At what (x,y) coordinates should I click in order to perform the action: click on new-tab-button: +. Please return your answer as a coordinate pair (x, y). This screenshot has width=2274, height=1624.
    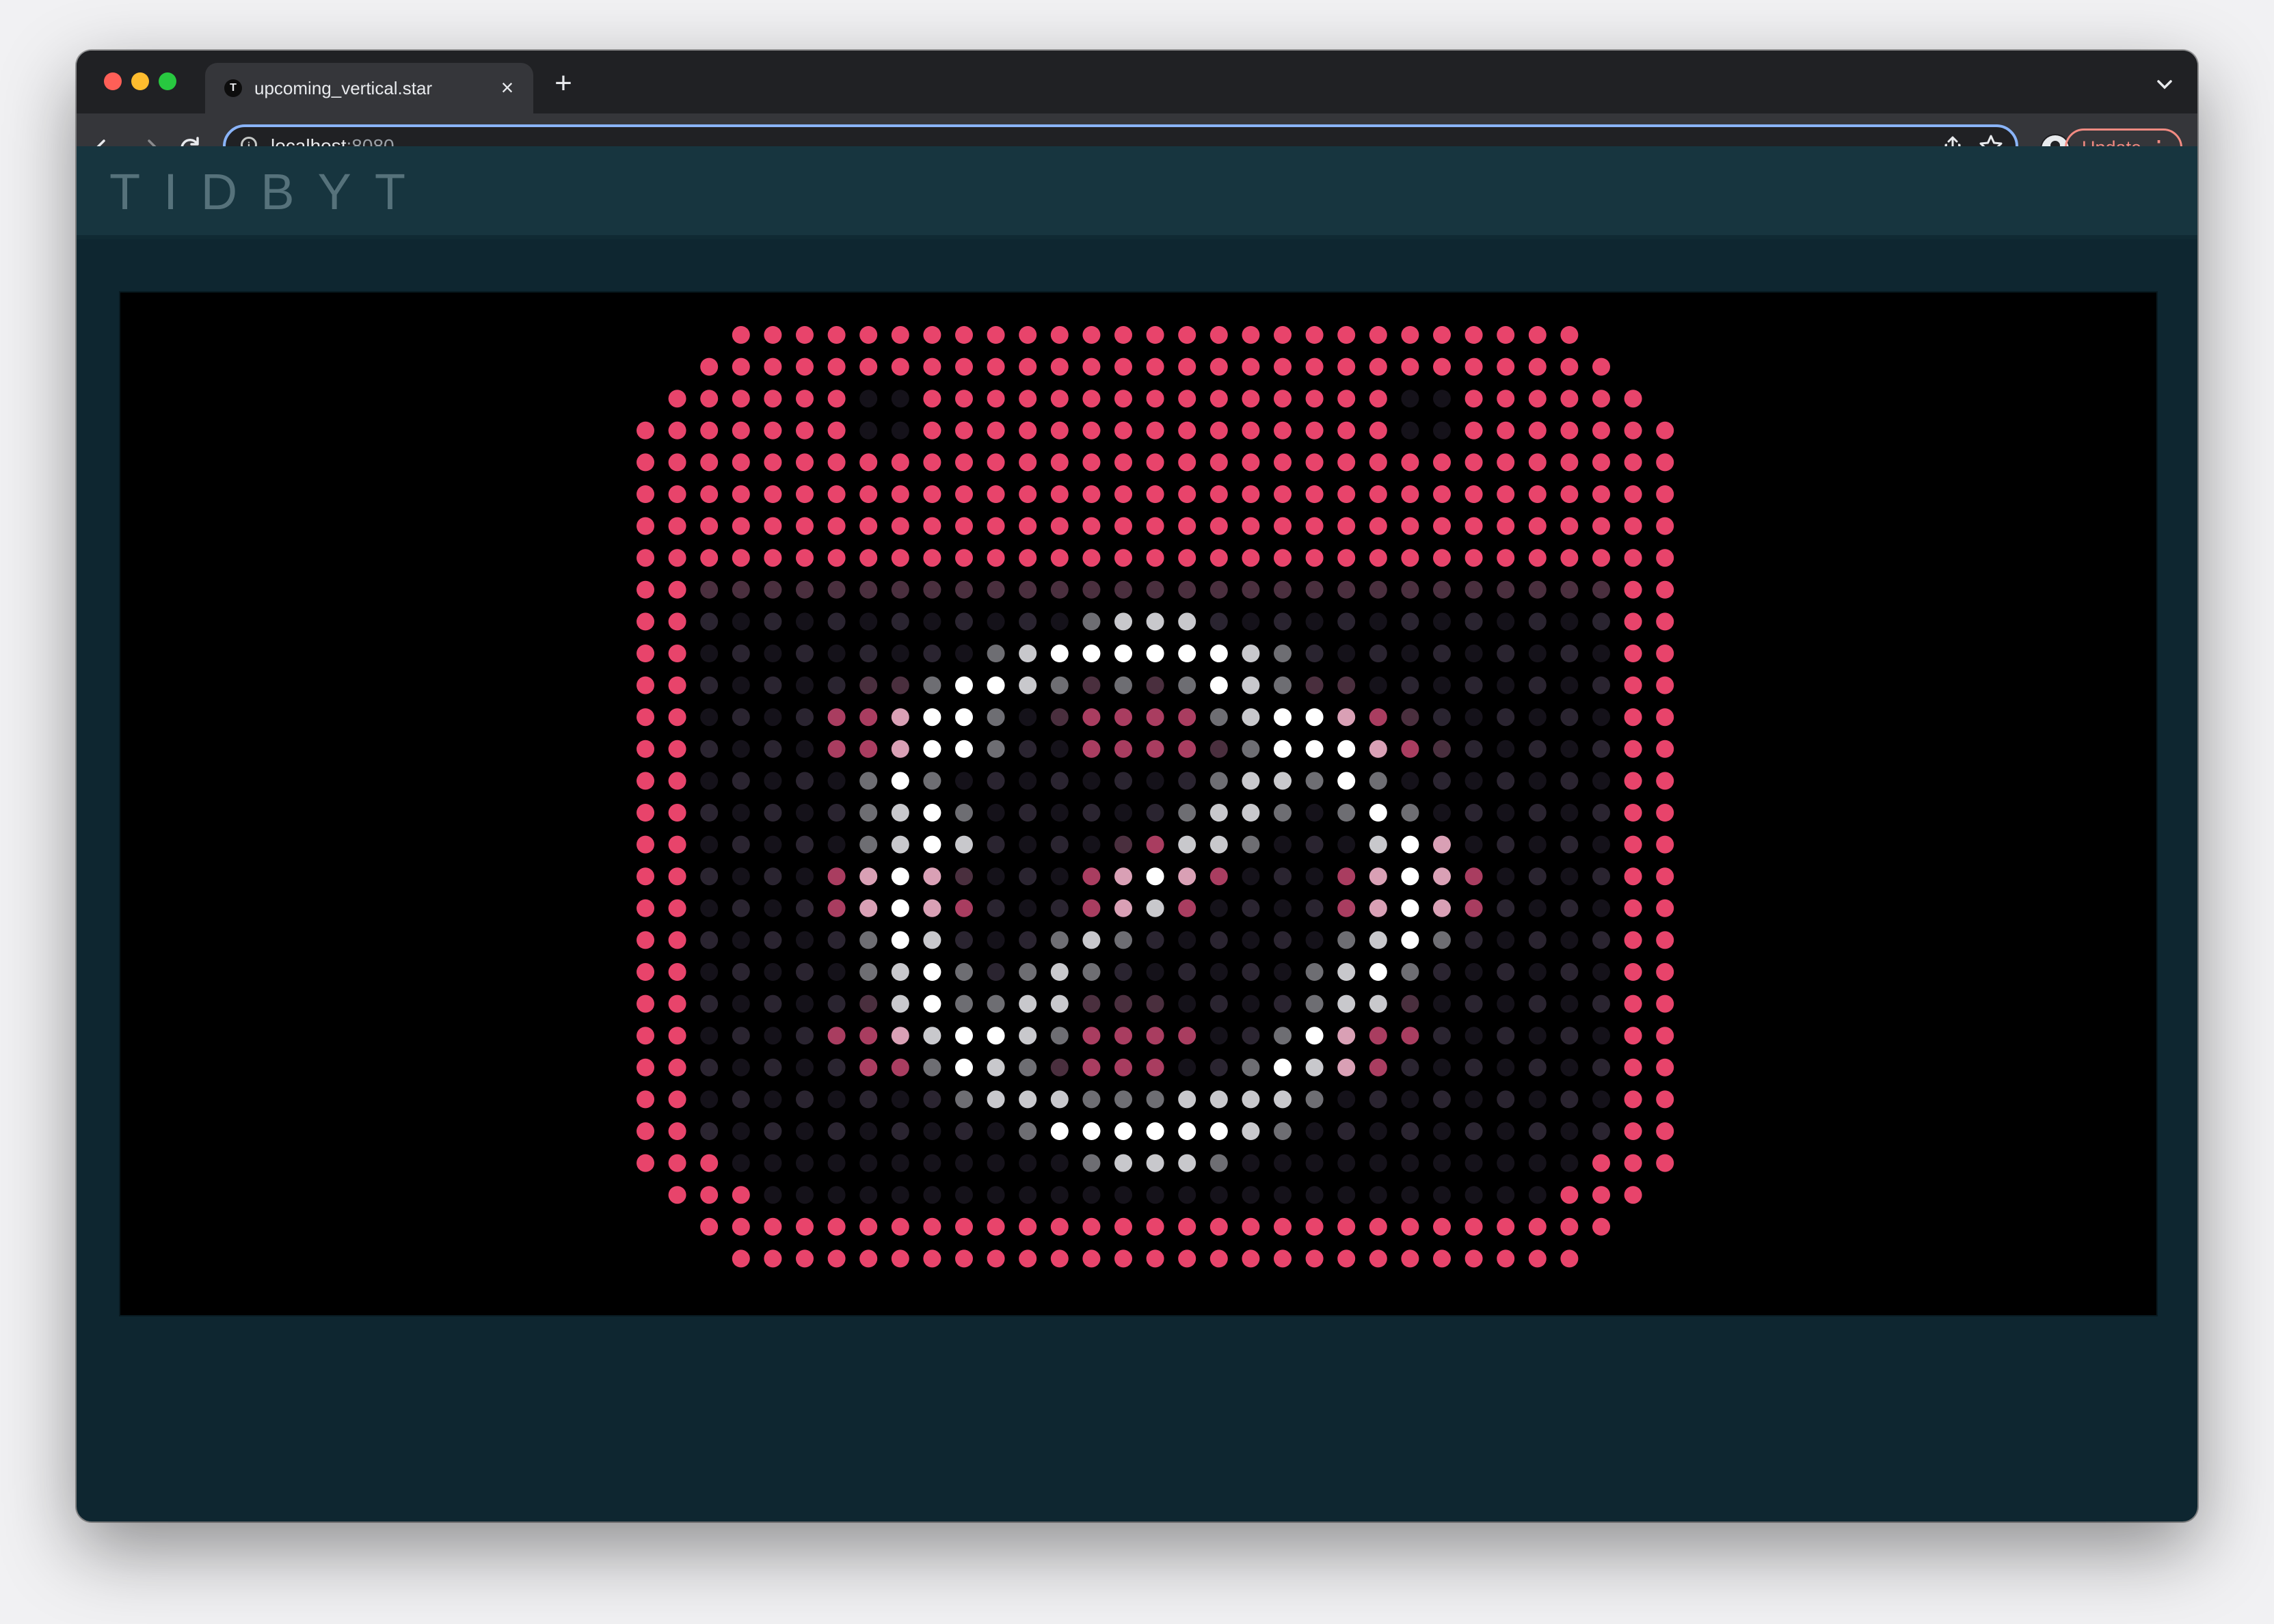
    Looking at the image, I should click on (563, 83).